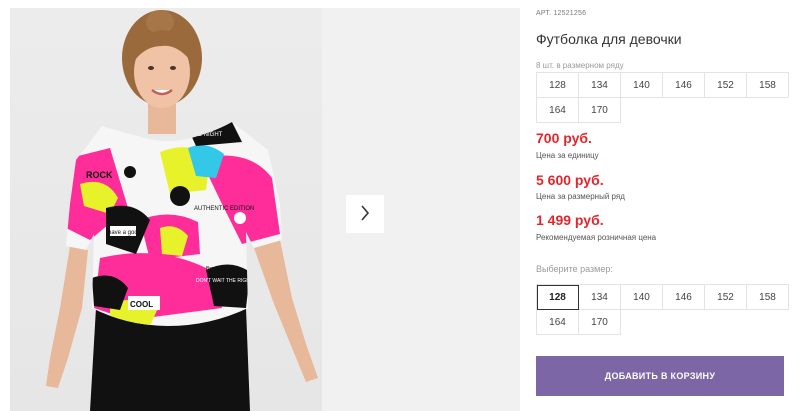  What do you see at coordinates (660, 376) in the screenshot?
I see `add-to-cart-button: ДОБАВИТЬ В КОРЗИНУ` at bounding box center [660, 376].